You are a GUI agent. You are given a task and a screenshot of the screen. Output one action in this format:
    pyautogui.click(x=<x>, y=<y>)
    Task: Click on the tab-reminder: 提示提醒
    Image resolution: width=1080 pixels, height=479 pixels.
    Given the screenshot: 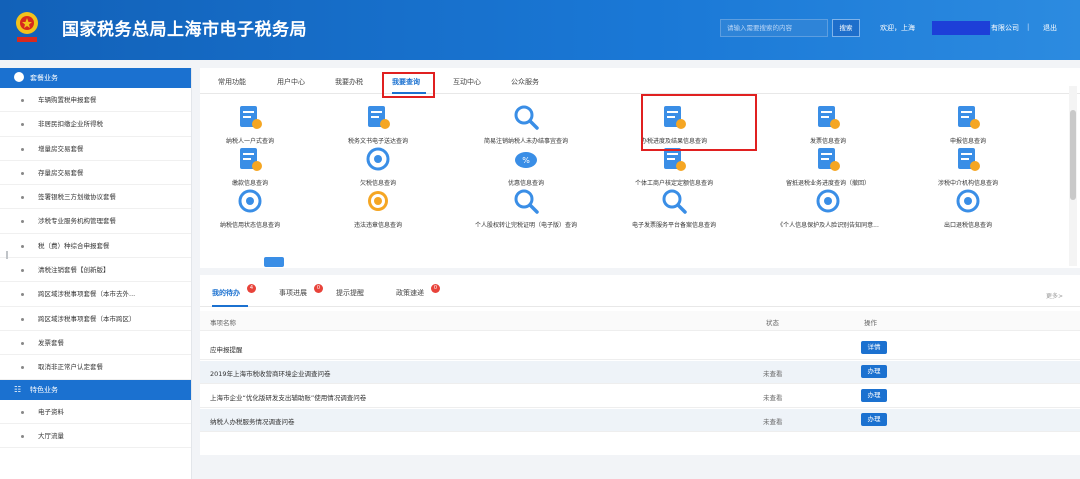 What is the action you would take?
    pyautogui.click(x=350, y=293)
    